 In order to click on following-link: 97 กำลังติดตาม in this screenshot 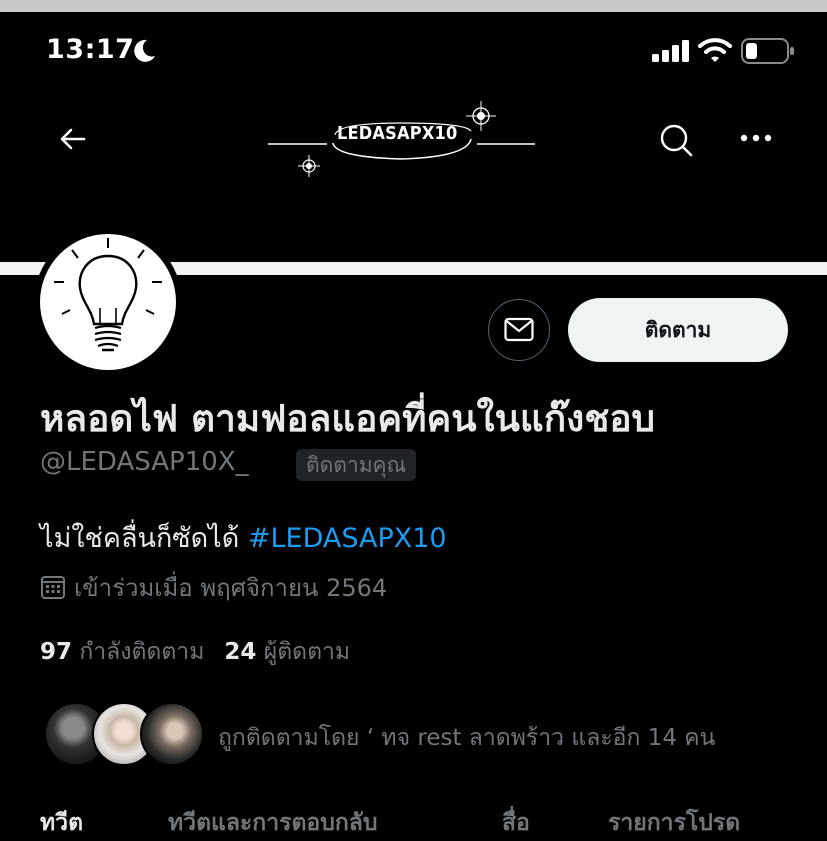, I will do `click(122, 652)`.